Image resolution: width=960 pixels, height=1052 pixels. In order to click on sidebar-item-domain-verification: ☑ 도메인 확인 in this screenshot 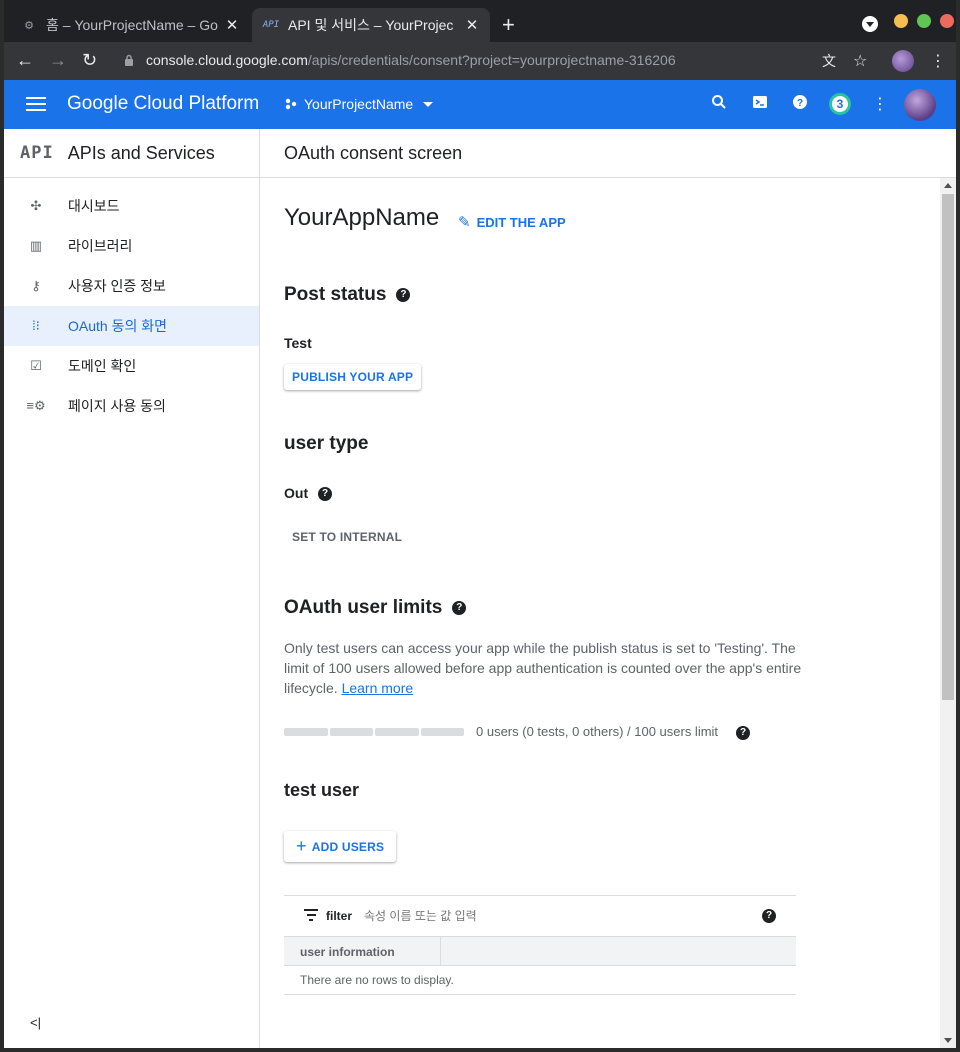, I will do `click(131, 366)`.